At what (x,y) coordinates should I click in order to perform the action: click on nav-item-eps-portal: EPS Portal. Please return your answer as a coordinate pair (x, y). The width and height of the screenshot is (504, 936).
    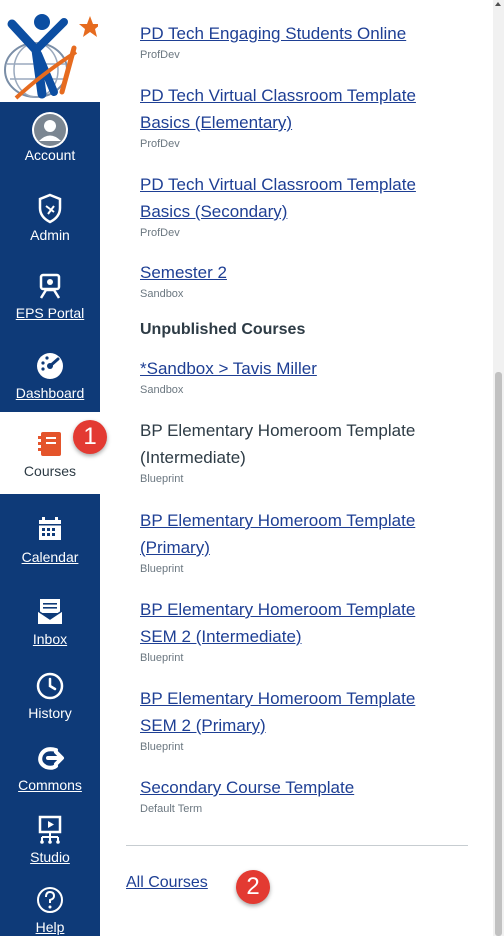
    Looking at the image, I should click on (50, 295).